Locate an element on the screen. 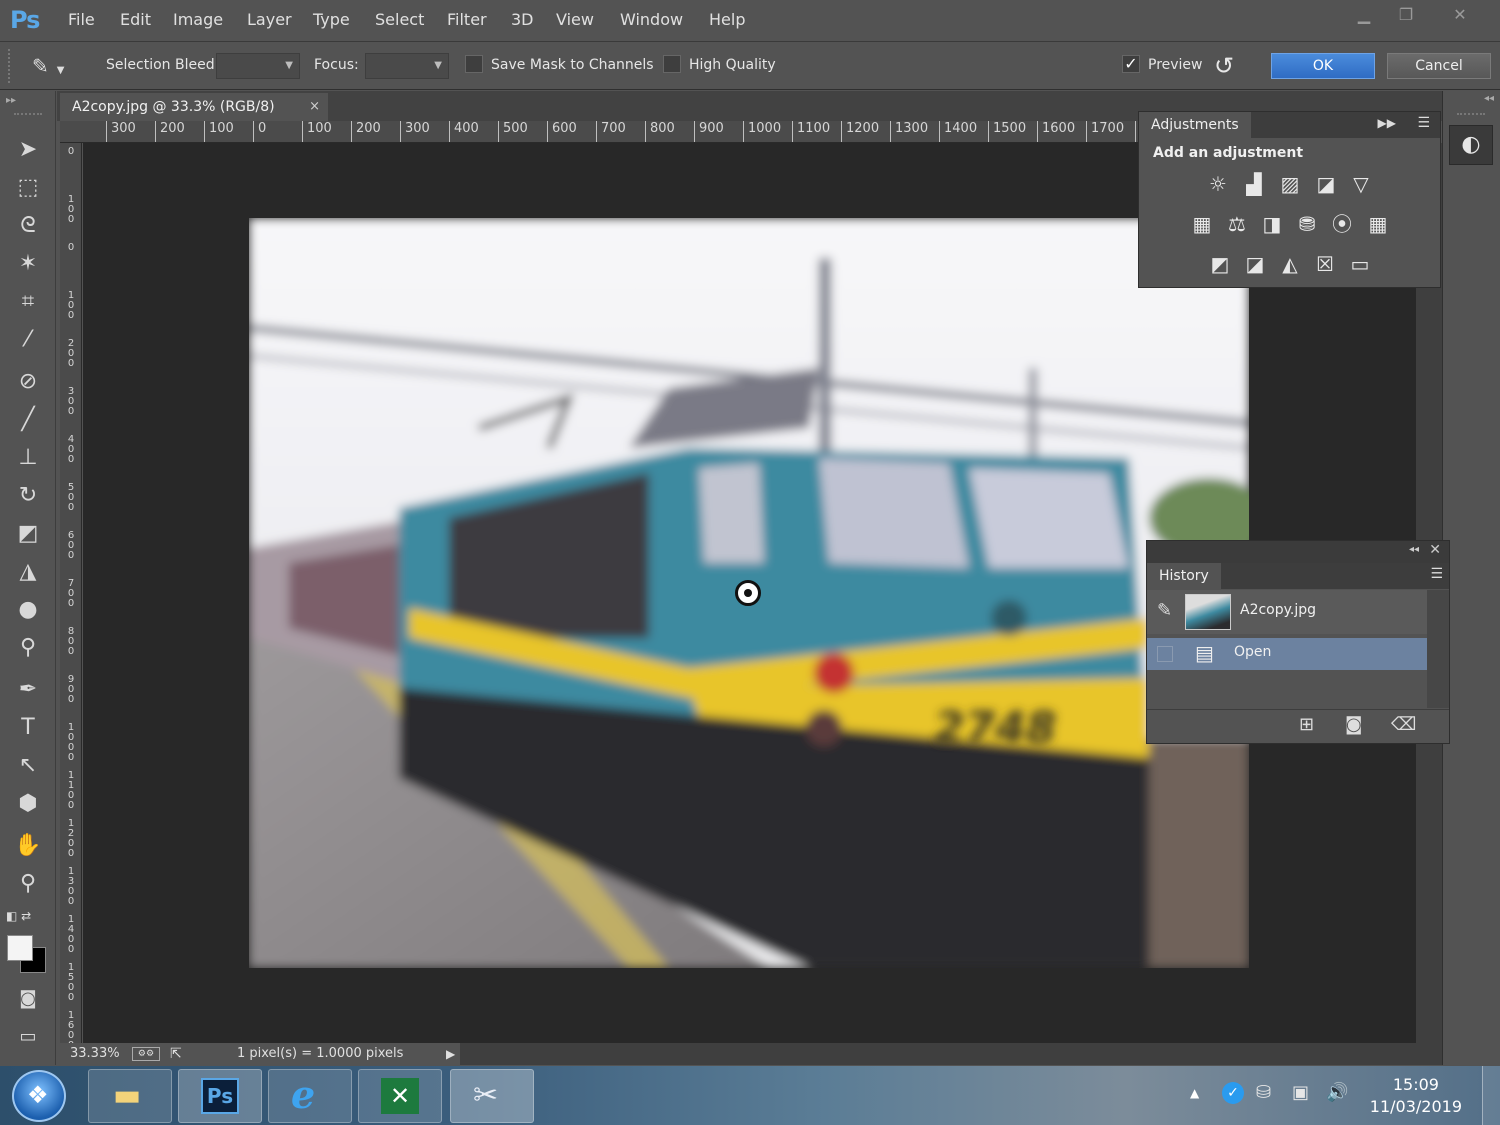 The height and width of the screenshot is (1125, 1500). gpu-icon: ⚙⚙ is located at coordinates (146, 1054).